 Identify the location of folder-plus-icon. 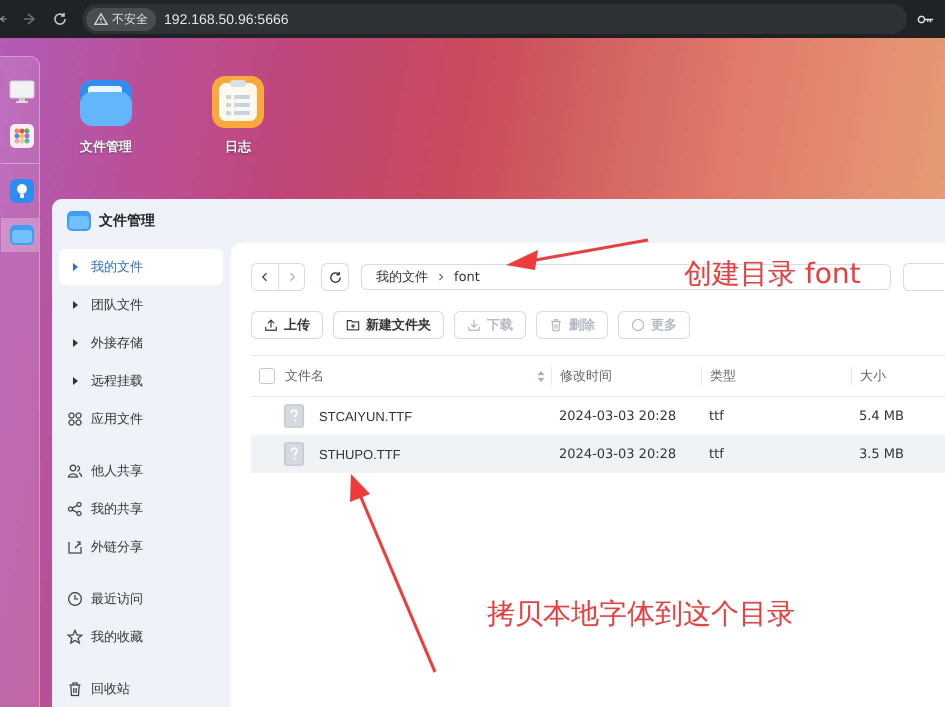
(353, 325).